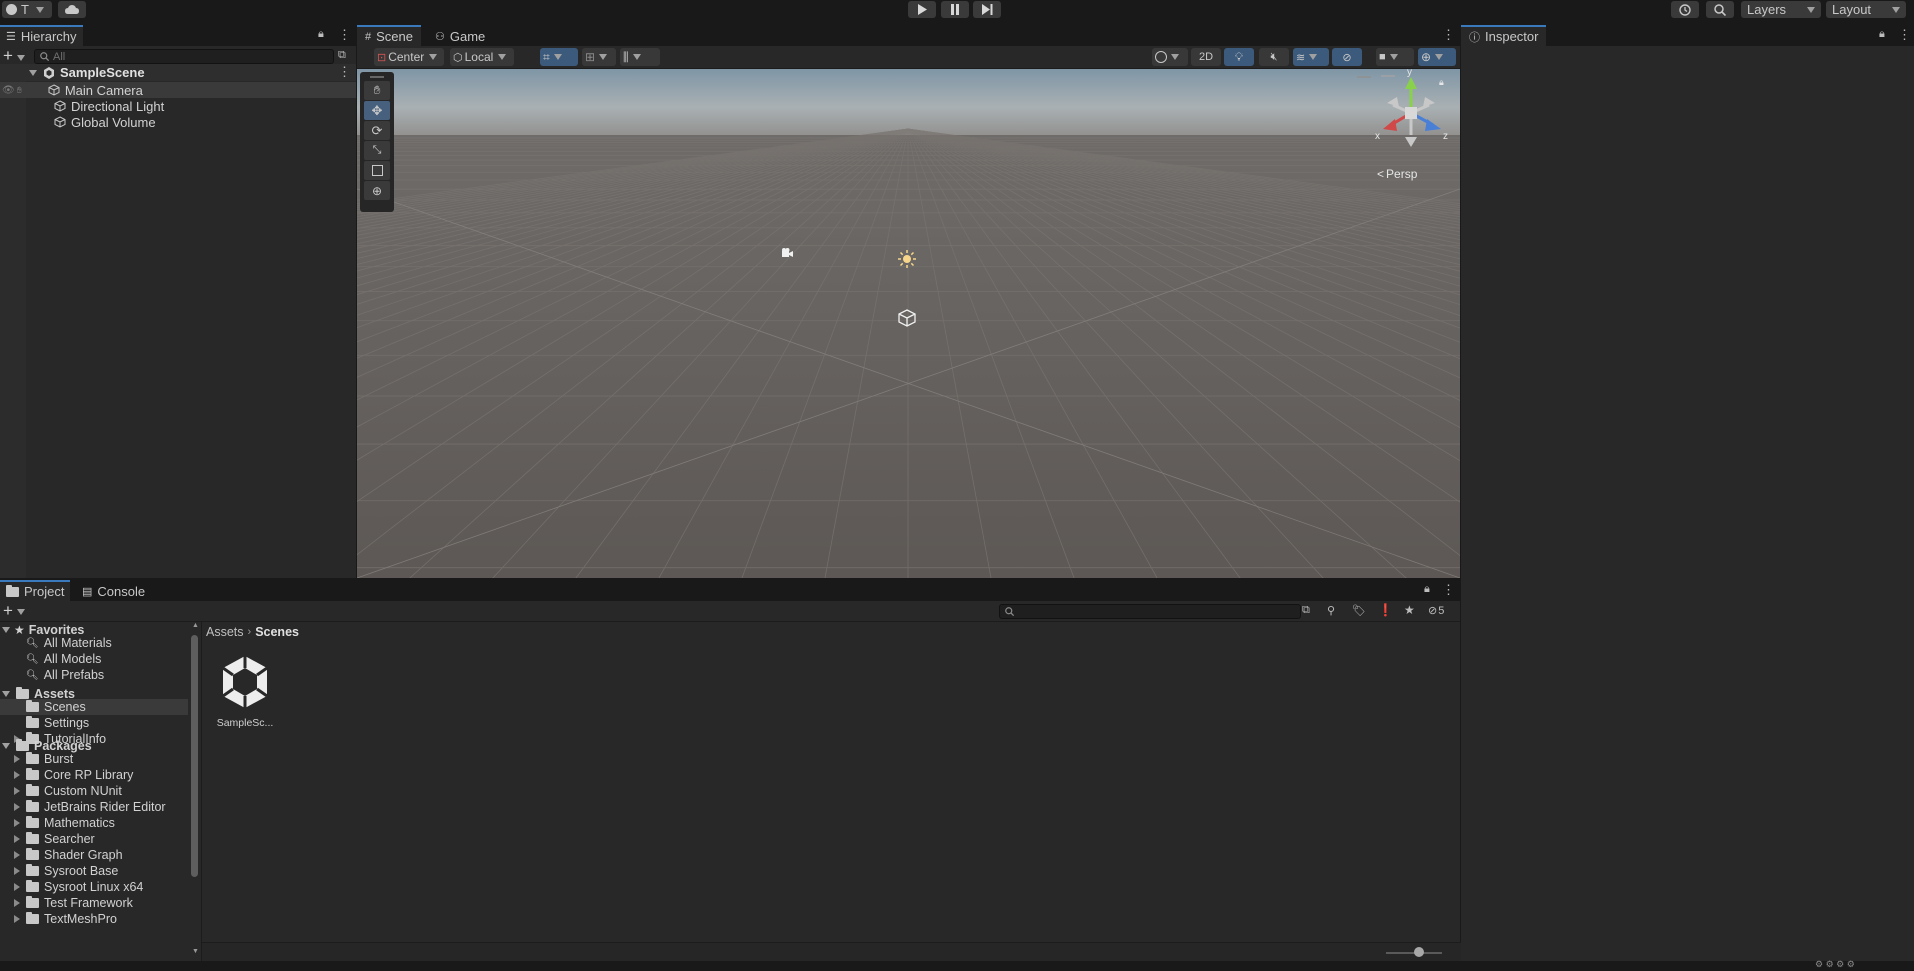 The width and height of the screenshot is (1914, 971). What do you see at coordinates (94, 759) in the screenshot?
I see `tree-item: Burst` at bounding box center [94, 759].